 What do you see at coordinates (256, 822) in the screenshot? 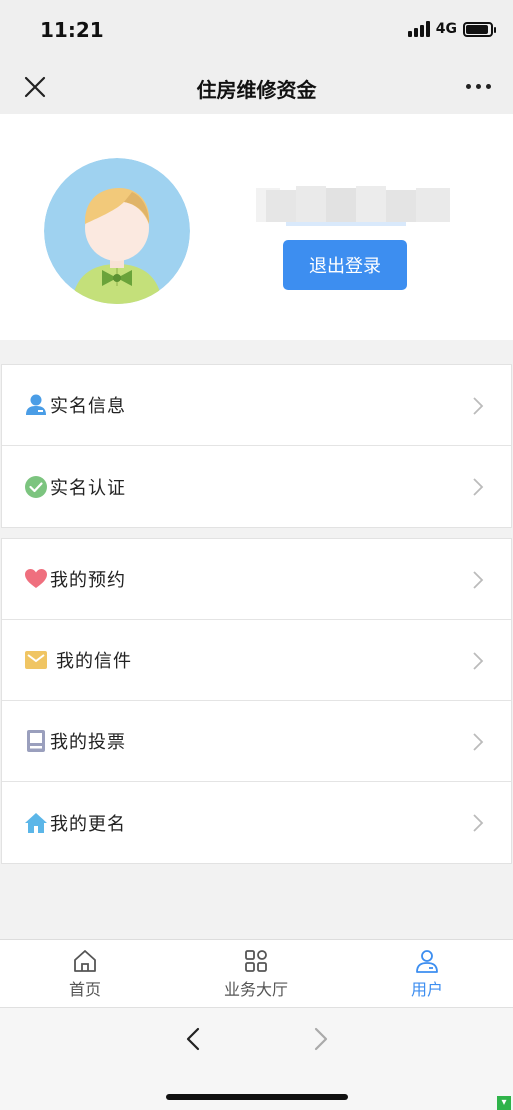
I see `menu-item-my-rename: 我的更名` at bounding box center [256, 822].